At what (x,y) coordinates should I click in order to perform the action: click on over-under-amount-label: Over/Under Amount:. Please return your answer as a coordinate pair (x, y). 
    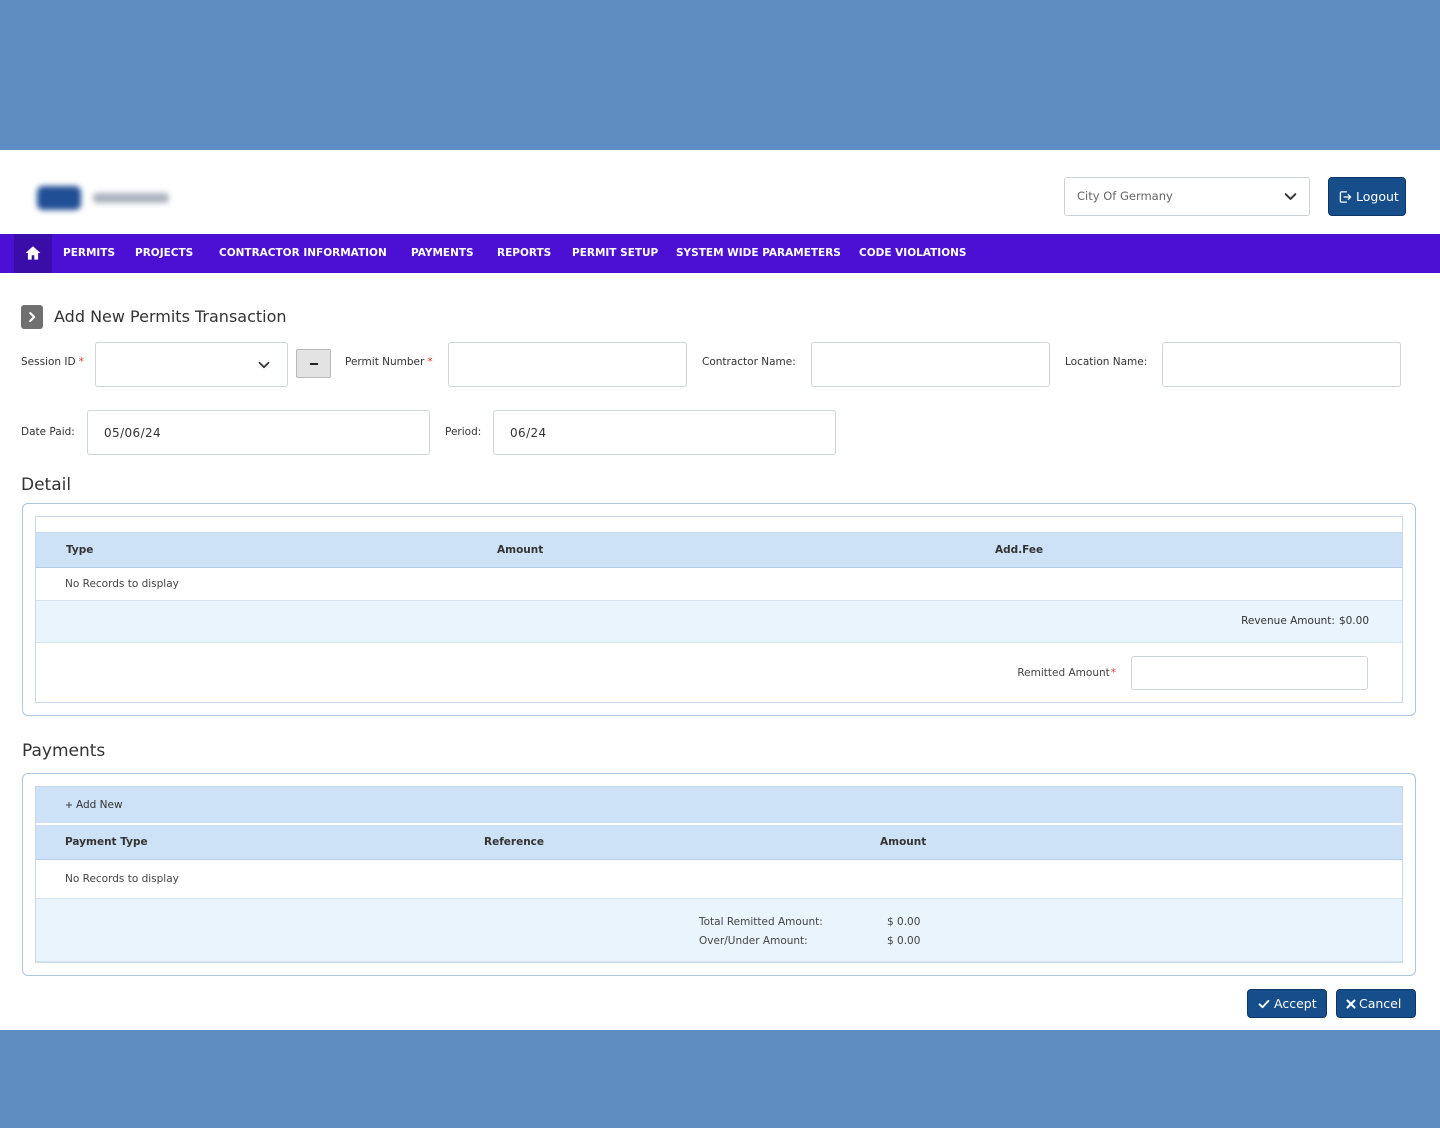
    Looking at the image, I should click on (753, 941).